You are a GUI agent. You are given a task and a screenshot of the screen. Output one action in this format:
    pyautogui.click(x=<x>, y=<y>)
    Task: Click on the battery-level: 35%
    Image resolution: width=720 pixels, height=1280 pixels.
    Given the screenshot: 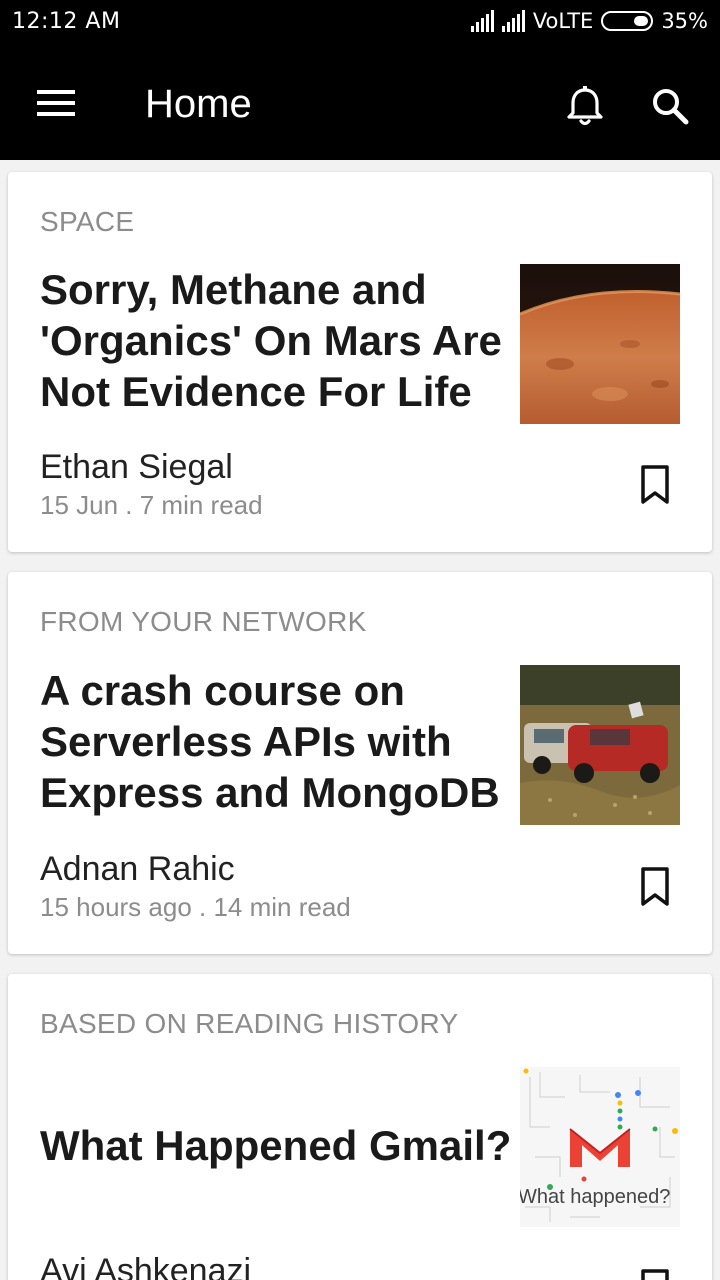 What is the action you would take?
    pyautogui.click(x=684, y=21)
    